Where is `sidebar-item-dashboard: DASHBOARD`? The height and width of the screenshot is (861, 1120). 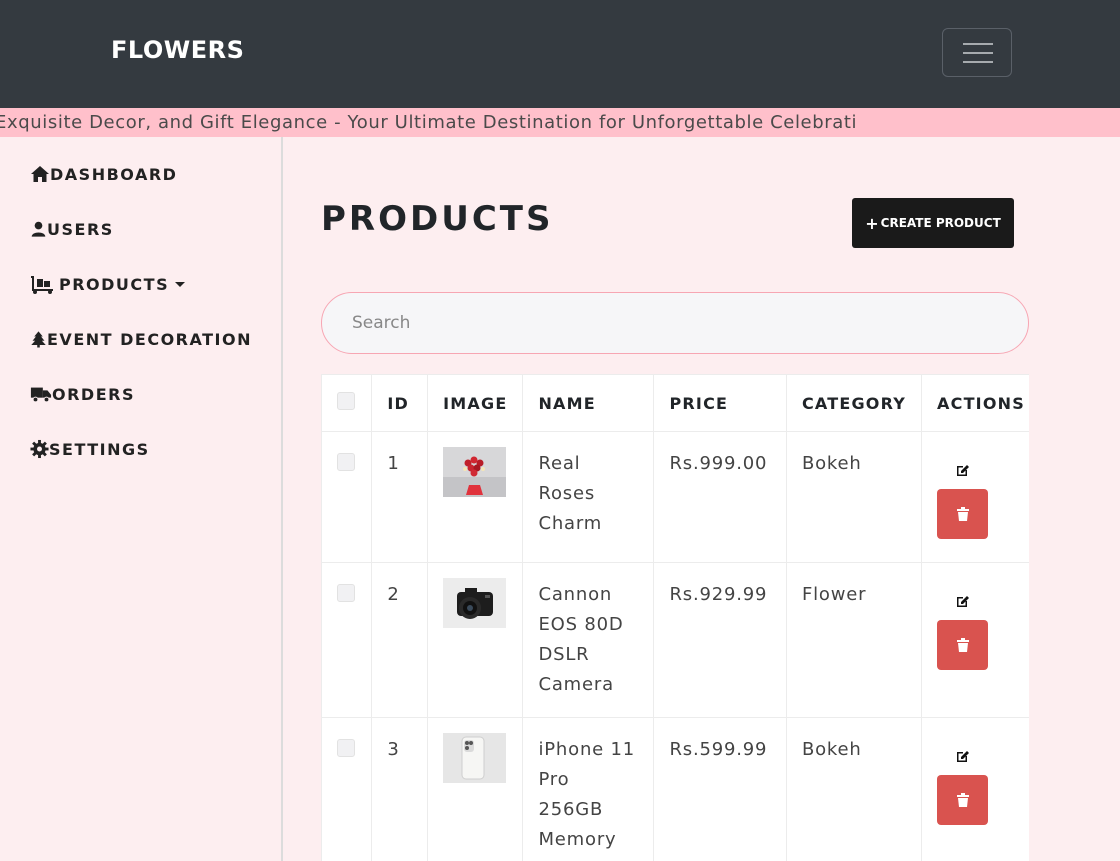 sidebar-item-dashboard: DASHBOARD is located at coordinates (103, 174).